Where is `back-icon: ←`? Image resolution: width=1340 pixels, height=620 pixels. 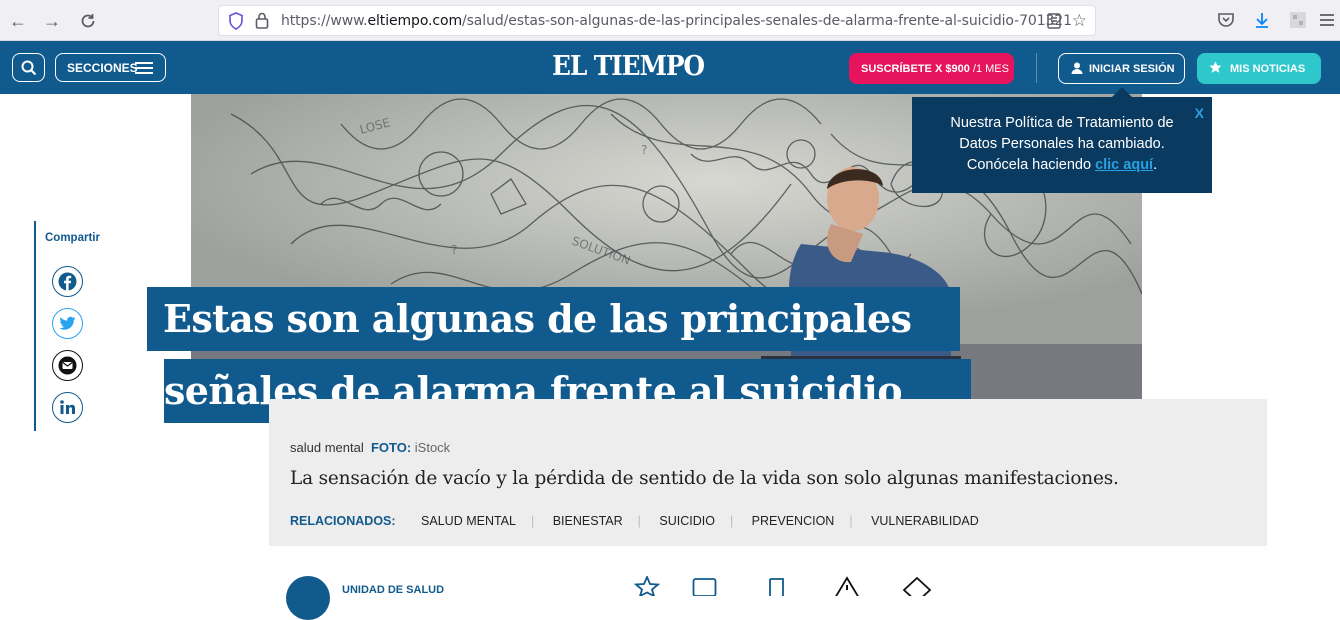
back-icon: ← is located at coordinates (18, 21).